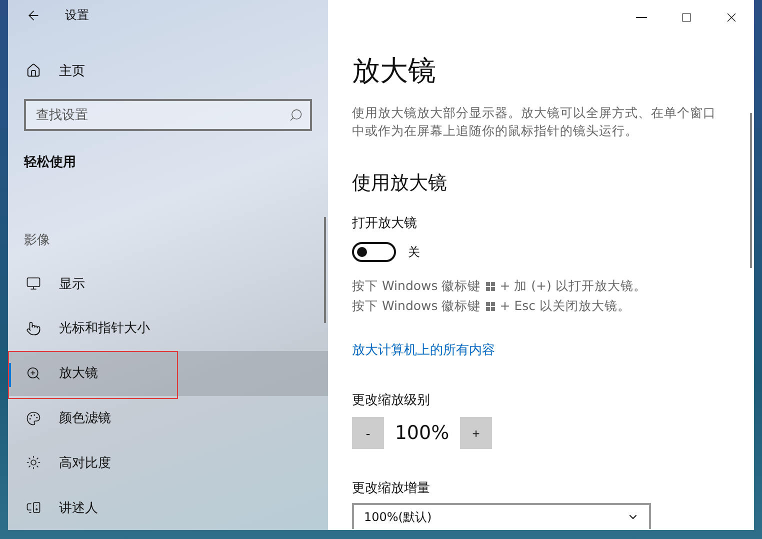  I want to click on minimize-icon, so click(641, 17).